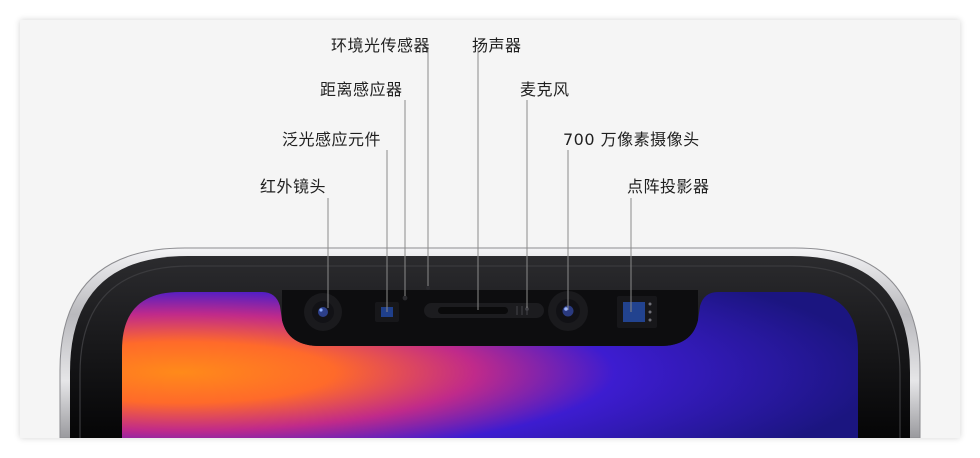 The image size is (980, 458). I want to click on speaker-grille-icon, so click(484, 310).